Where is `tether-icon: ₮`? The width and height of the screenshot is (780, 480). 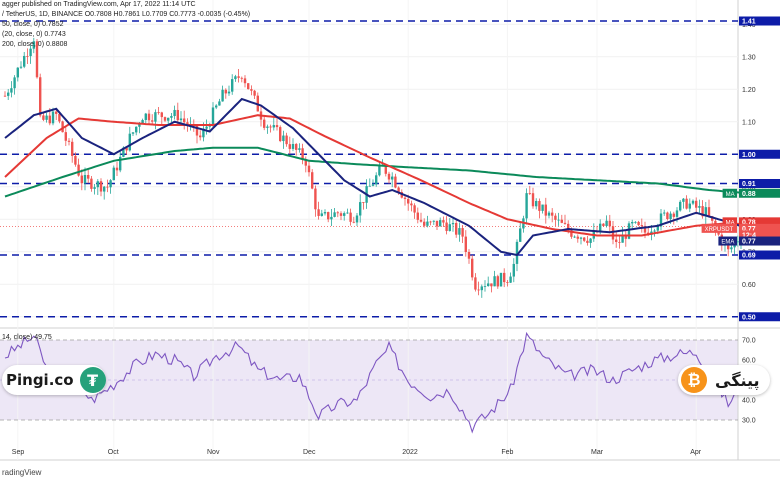 tether-icon: ₮ is located at coordinates (92, 380).